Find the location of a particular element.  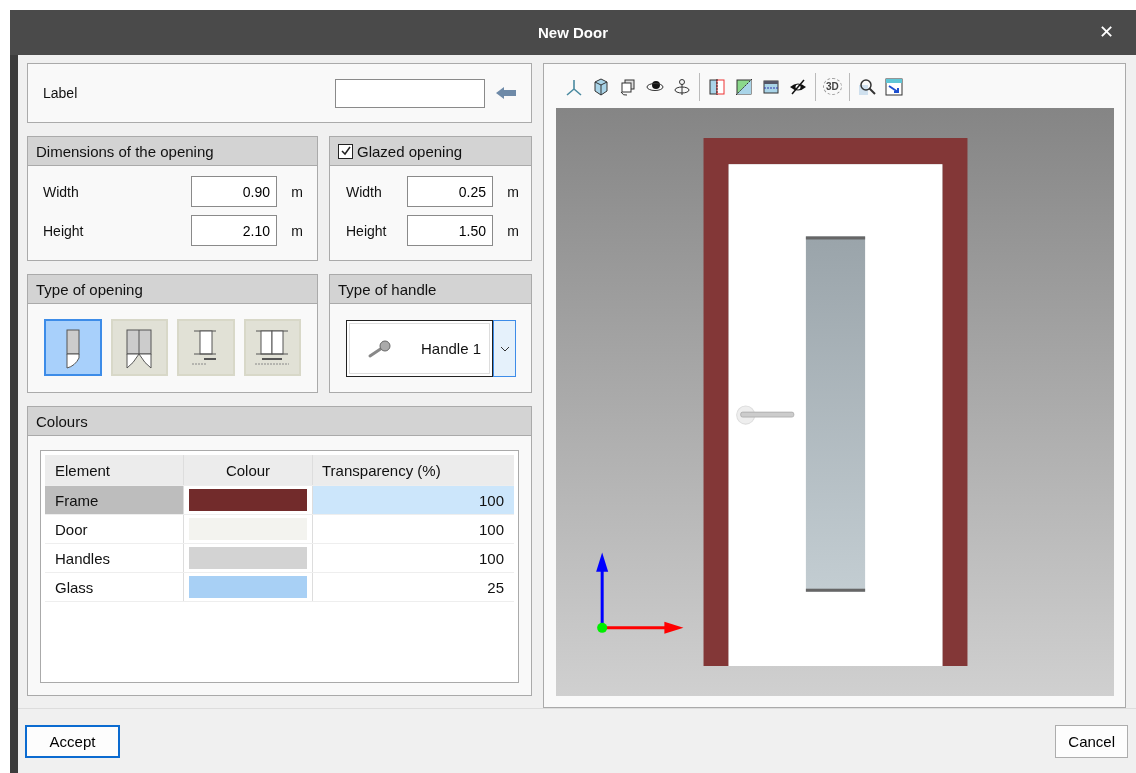

table-cell: 25 is located at coordinates (413, 587).